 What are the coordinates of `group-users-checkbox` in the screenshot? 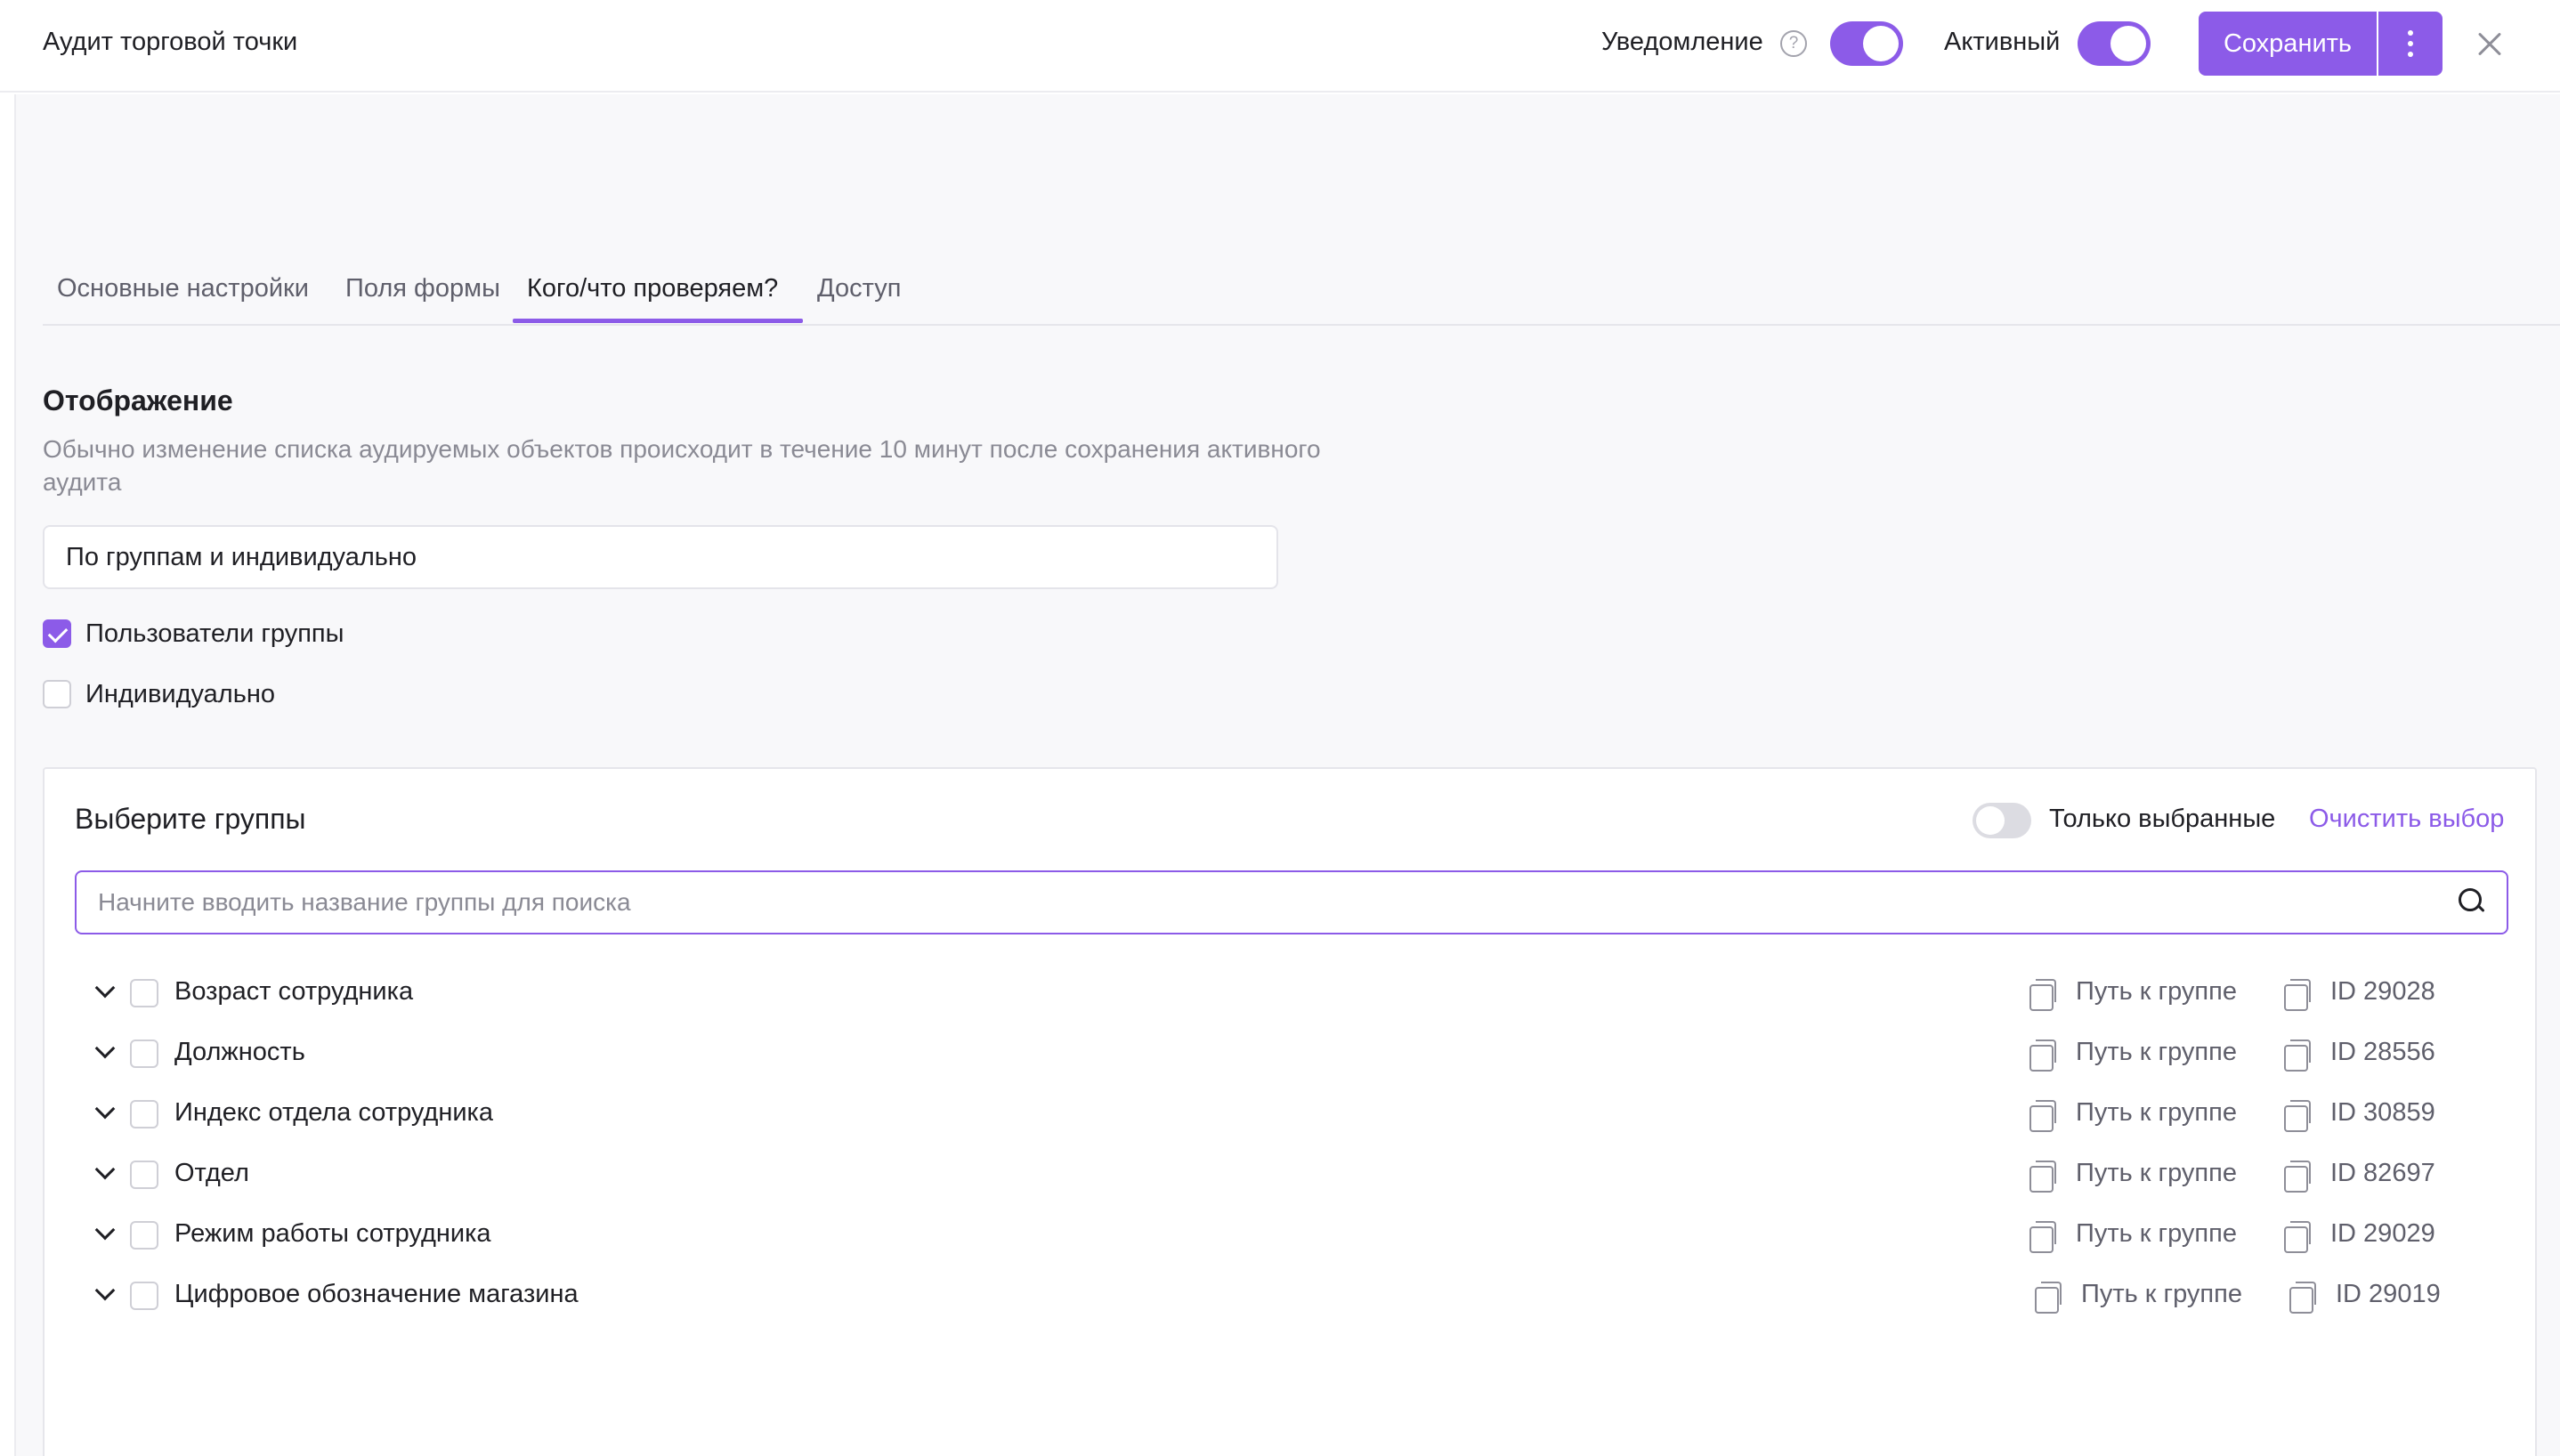 It's located at (57, 633).